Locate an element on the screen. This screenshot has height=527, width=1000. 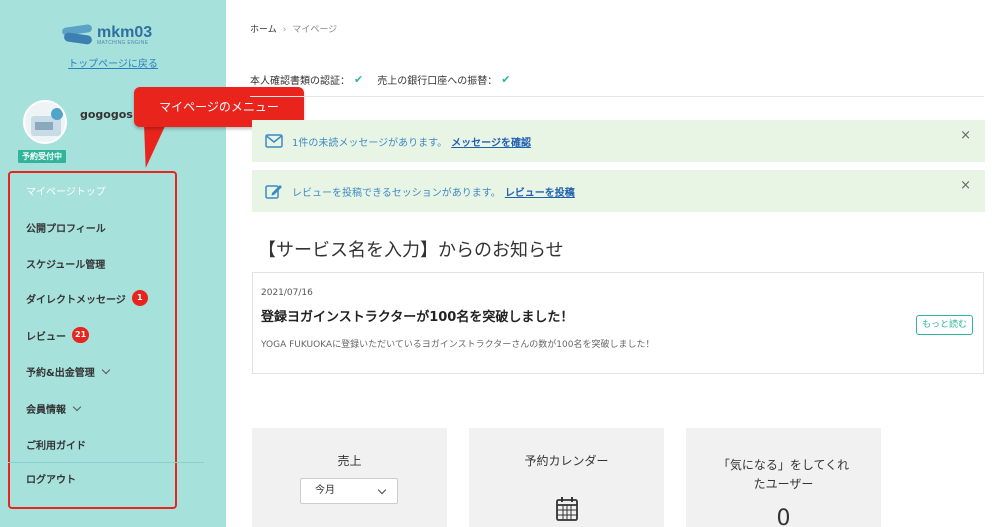
sales-card: 売上 今月 is located at coordinates (349, 477).